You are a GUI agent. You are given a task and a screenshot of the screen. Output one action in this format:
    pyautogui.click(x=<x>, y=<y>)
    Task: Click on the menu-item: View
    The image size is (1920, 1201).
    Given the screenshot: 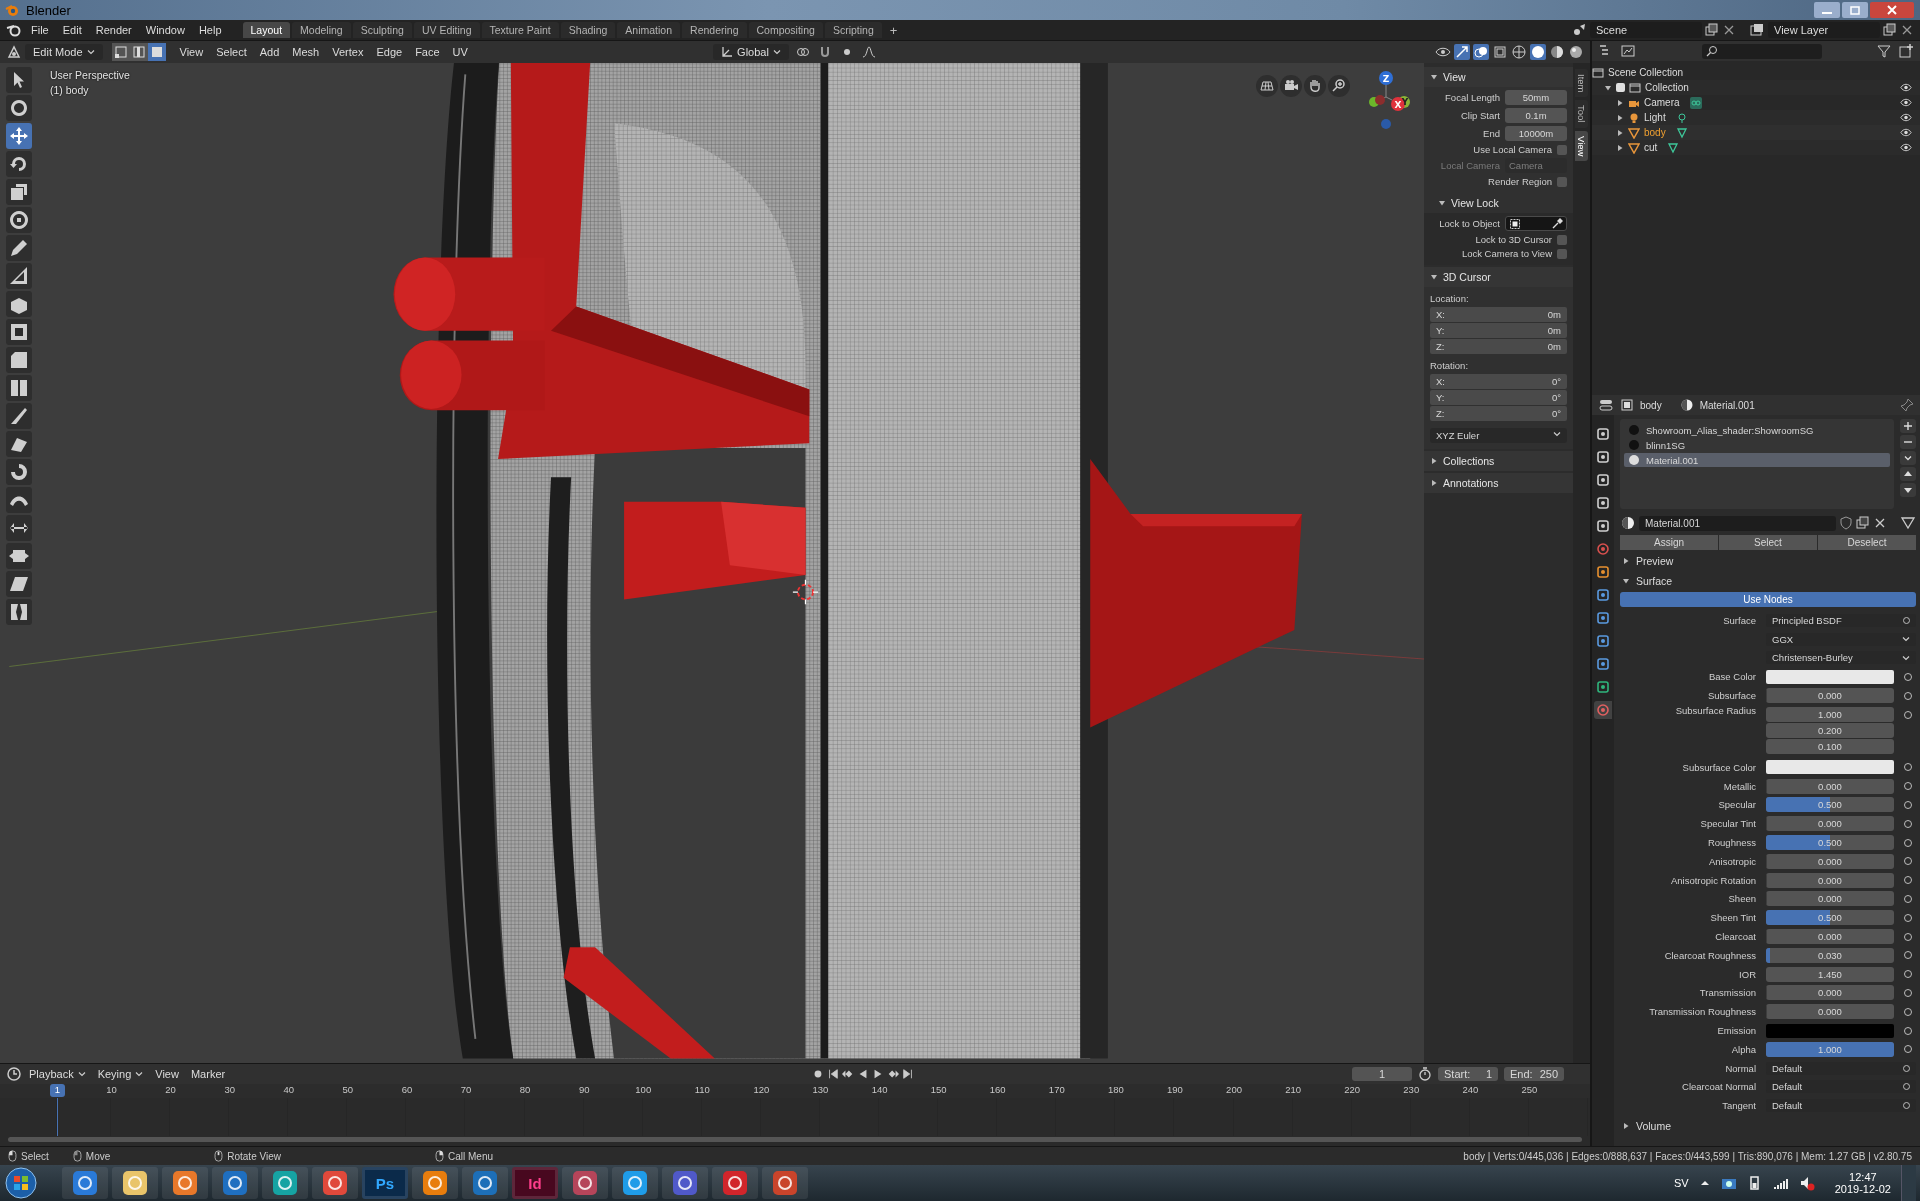 What is the action you would take?
    pyautogui.click(x=191, y=52)
    